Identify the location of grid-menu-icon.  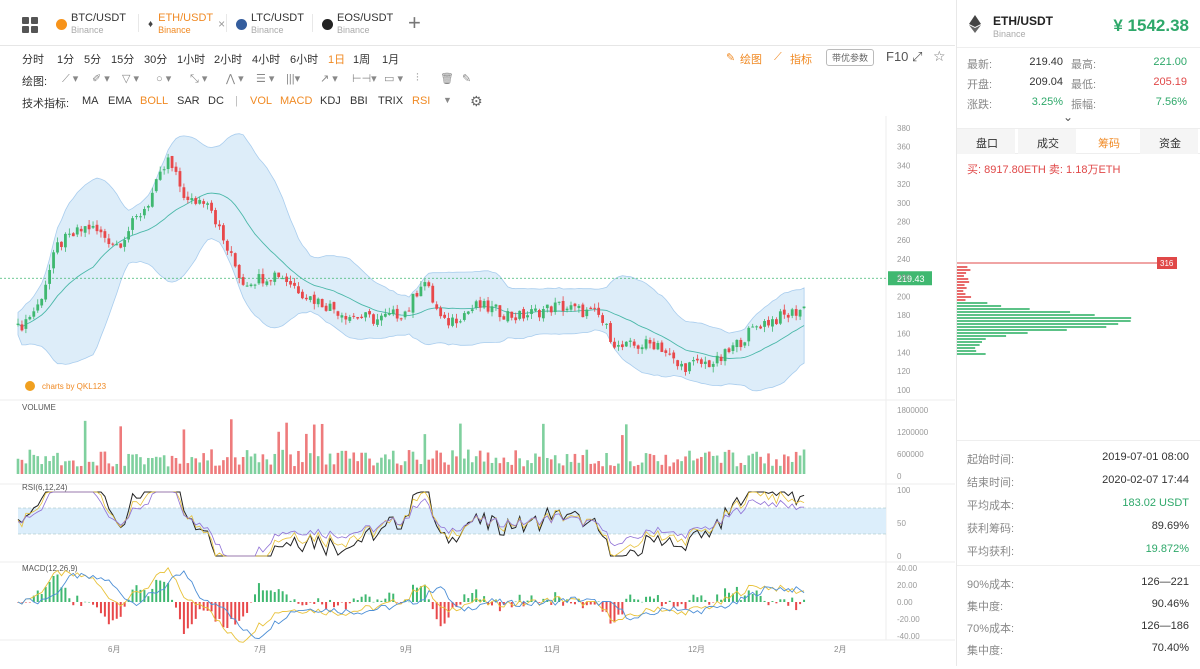
(30, 25).